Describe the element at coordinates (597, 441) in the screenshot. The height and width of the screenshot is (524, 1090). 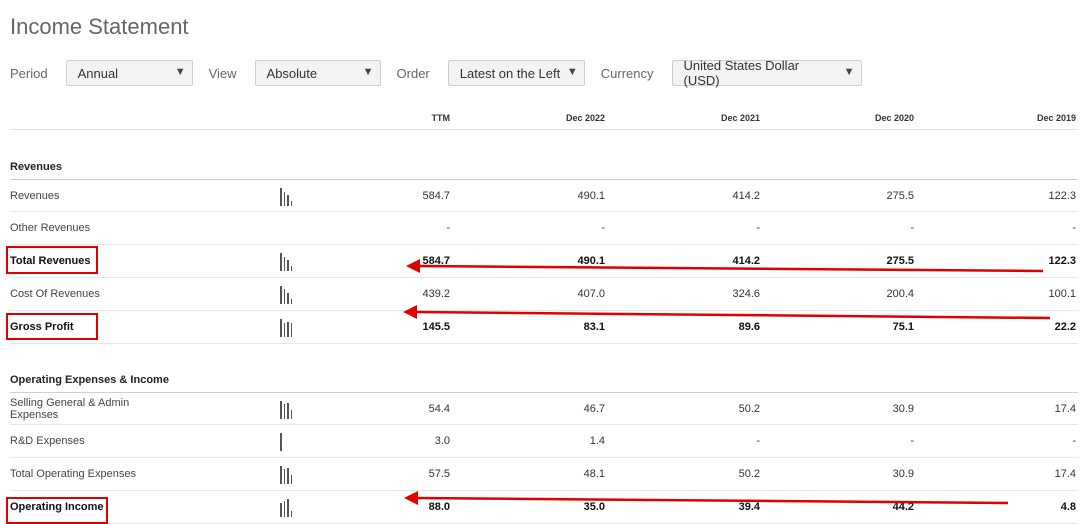
I see `table-cell: 1.4` at that location.